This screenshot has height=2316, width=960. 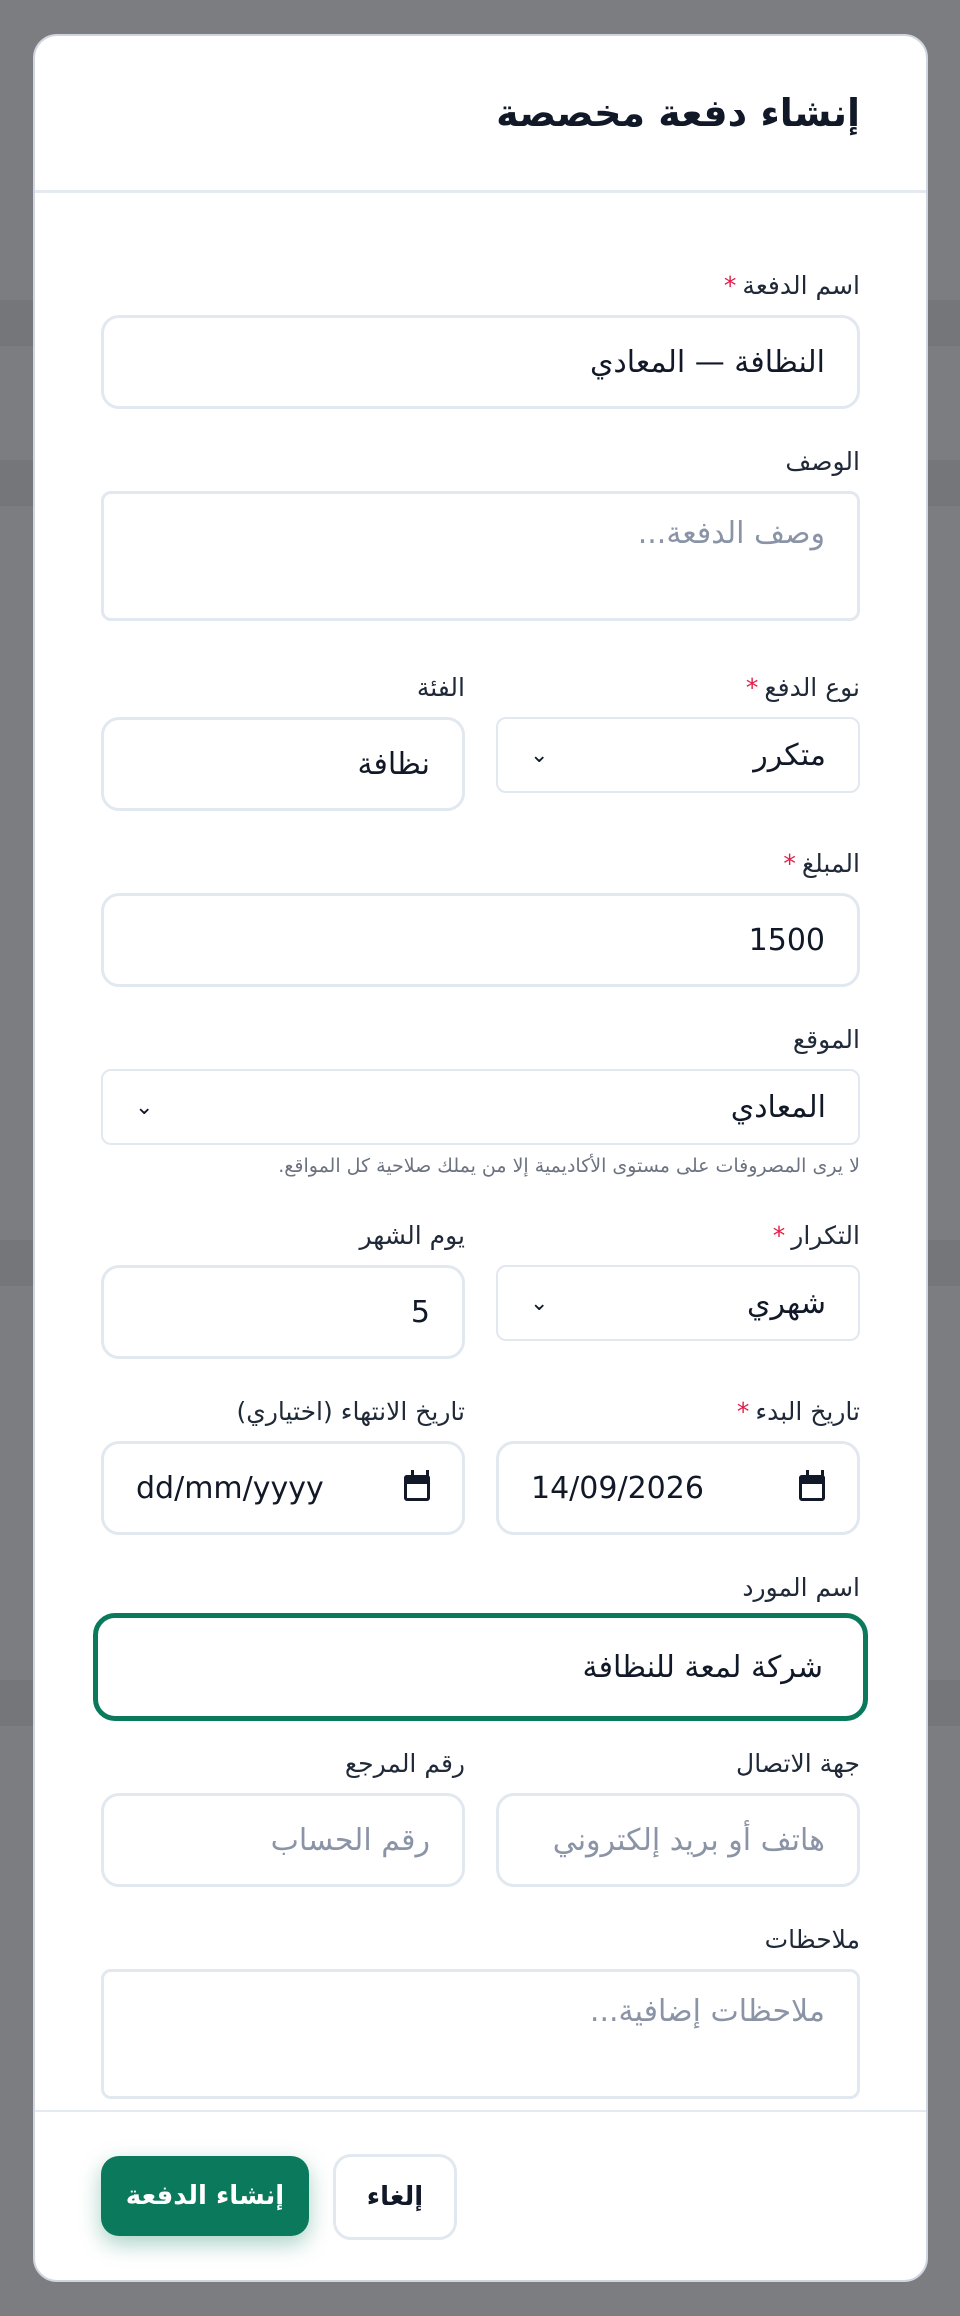 What do you see at coordinates (678, 1303) in the screenshot?
I see `recurrence-select: شهري ⌄` at bounding box center [678, 1303].